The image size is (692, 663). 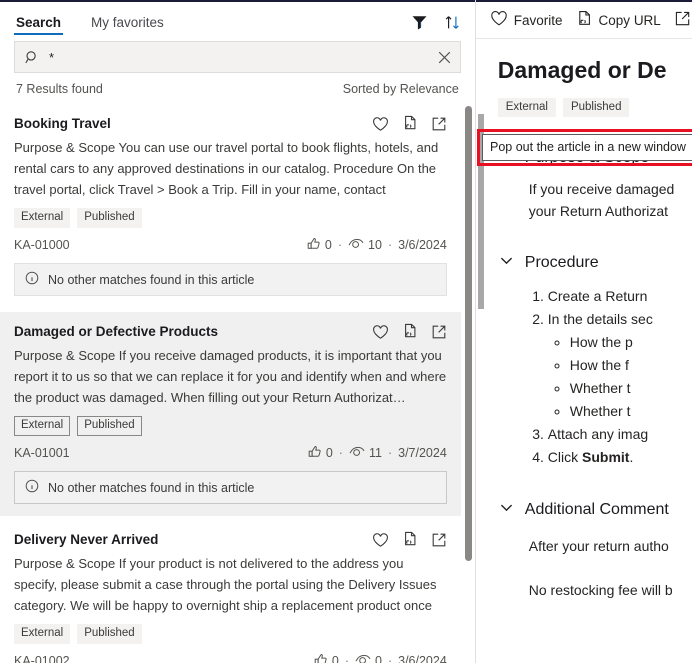 I want to click on card-footer: KA-01002 0 · 0 · 3/6/2024, so click(x=230, y=658).